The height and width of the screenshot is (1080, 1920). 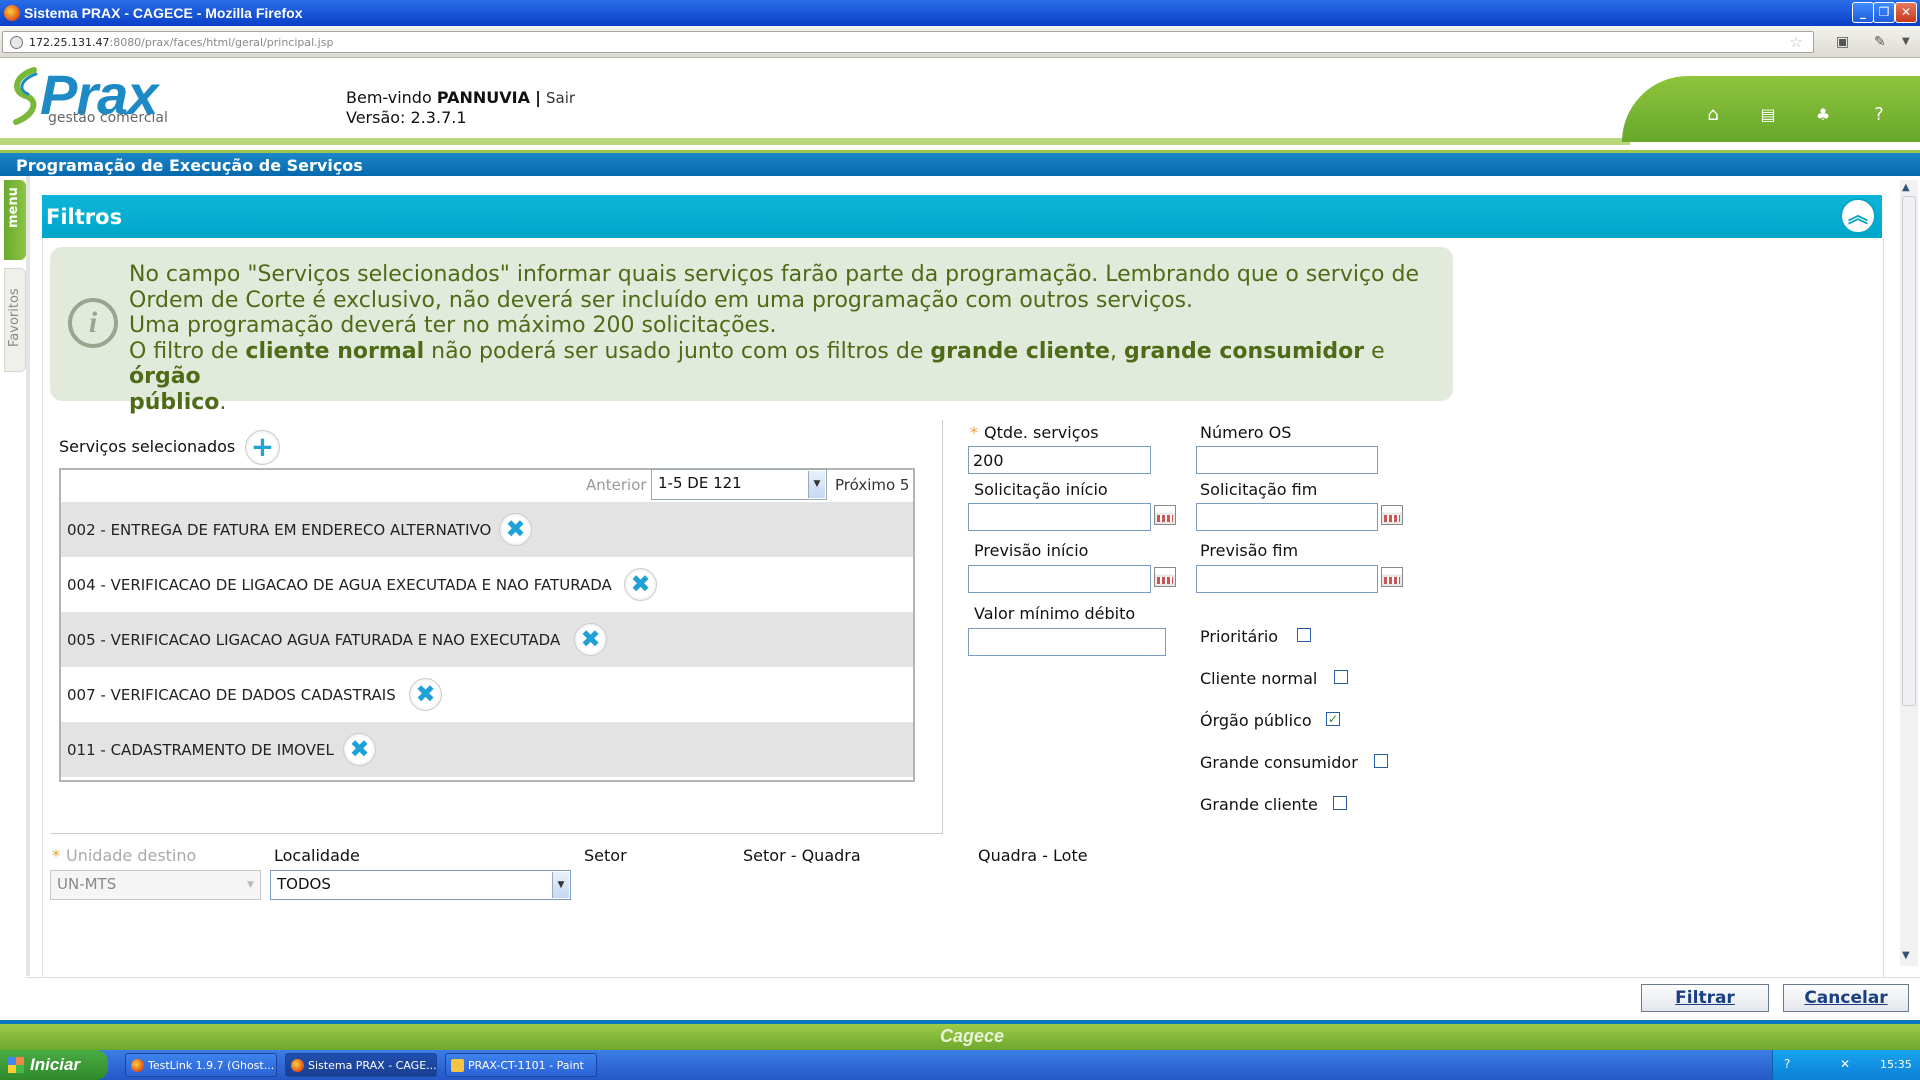 What do you see at coordinates (155, 885) in the screenshot?
I see `unidade-destino-select: UN-MTS ▼` at bounding box center [155, 885].